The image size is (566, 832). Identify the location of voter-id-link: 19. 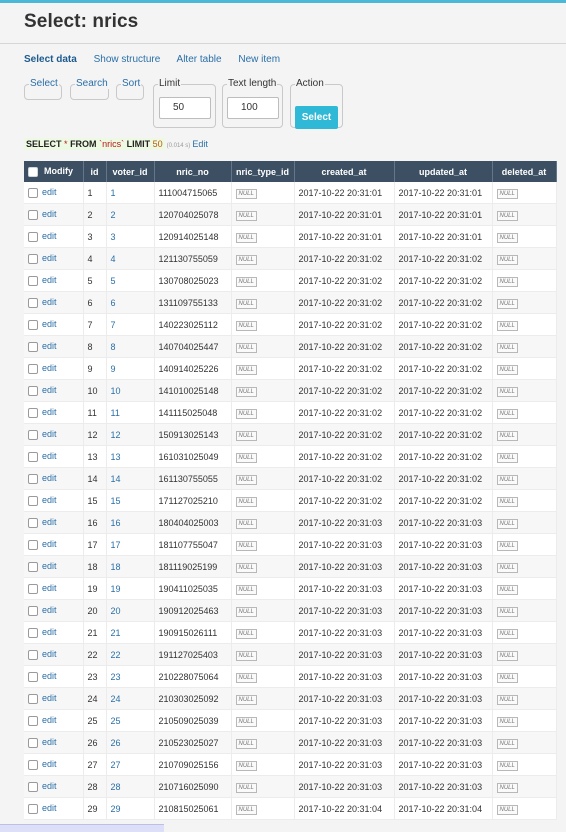
(130, 588).